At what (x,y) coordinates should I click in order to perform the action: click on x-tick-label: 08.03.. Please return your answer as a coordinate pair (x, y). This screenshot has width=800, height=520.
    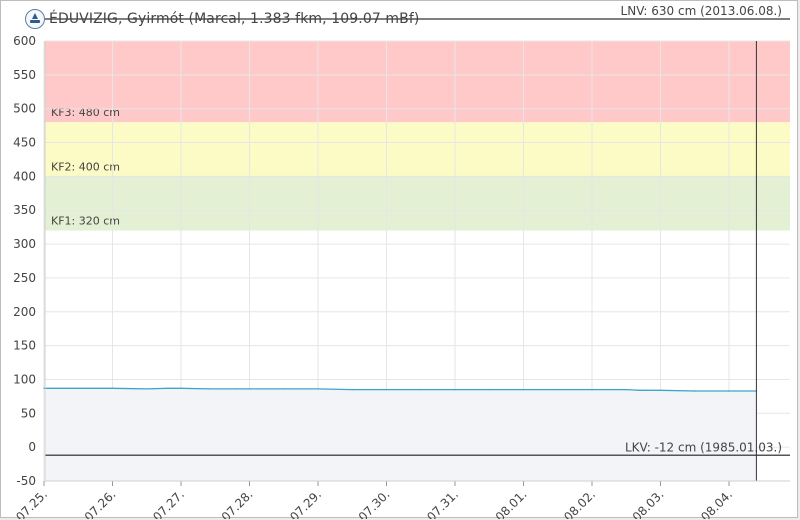
    Looking at the image, I should click on (648, 503).